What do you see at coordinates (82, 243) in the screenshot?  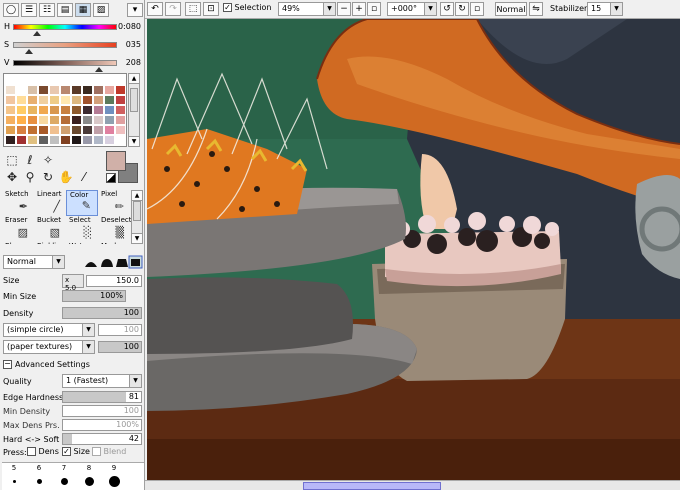 I see `brush-tool-water: Water` at bounding box center [82, 243].